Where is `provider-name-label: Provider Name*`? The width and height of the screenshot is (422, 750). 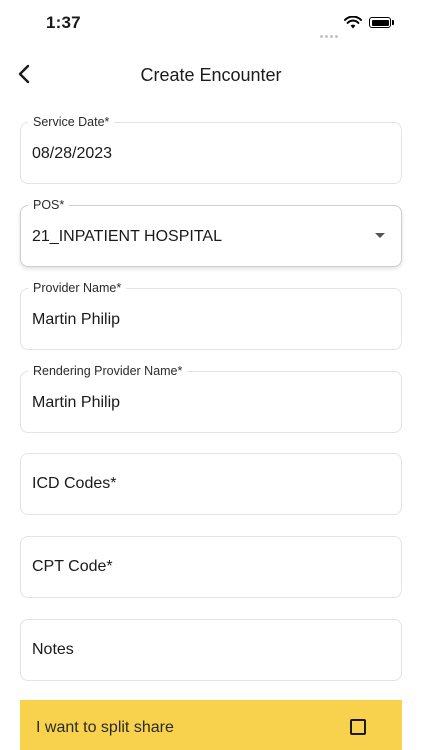
provider-name-label: Provider Name* is located at coordinates (77, 288).